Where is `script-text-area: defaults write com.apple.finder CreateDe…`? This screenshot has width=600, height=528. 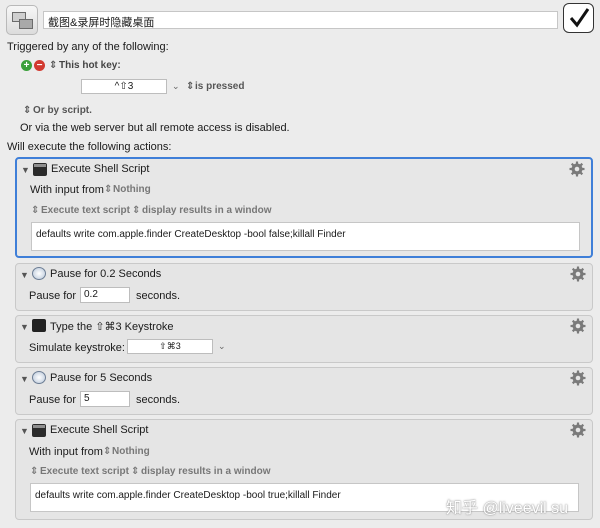 script-text-area: defaults write com.apple.finder CreateDe… is located at coordinates (305, 236).